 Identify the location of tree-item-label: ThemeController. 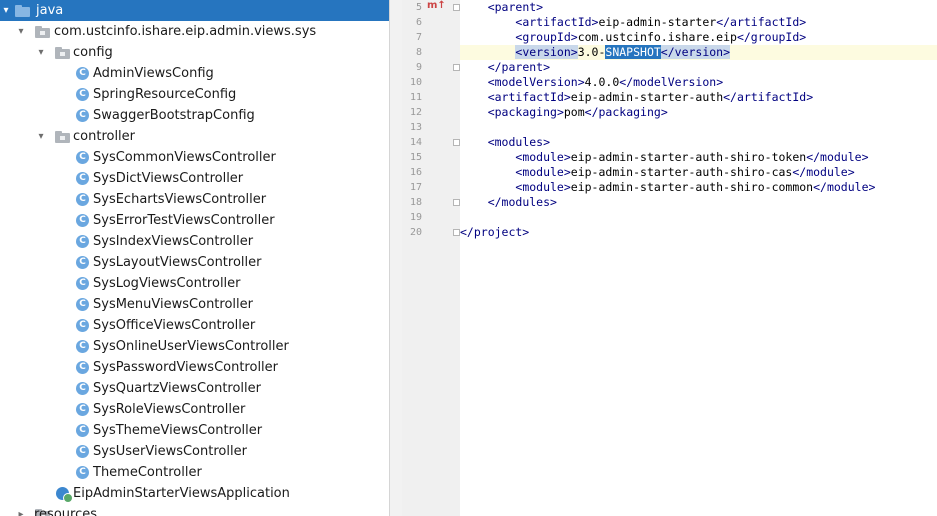
(147, 472).